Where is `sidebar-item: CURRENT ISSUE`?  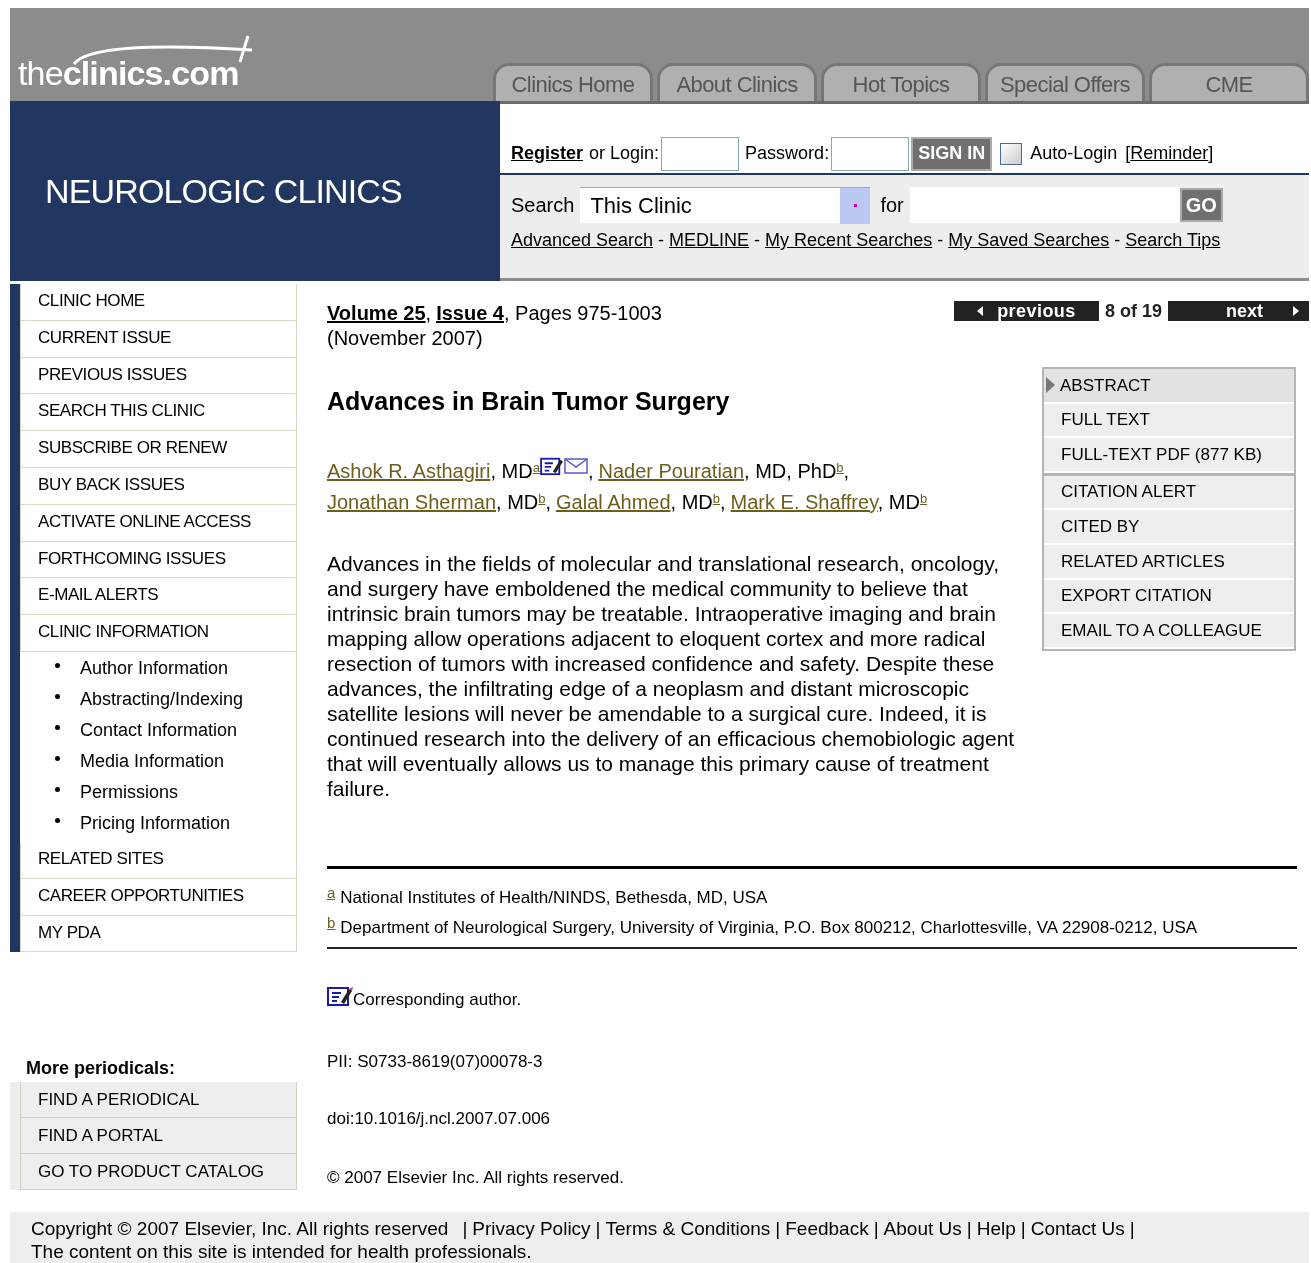
sidebar-item: CURRENT ISSUE is located at coordinates (158, 339).